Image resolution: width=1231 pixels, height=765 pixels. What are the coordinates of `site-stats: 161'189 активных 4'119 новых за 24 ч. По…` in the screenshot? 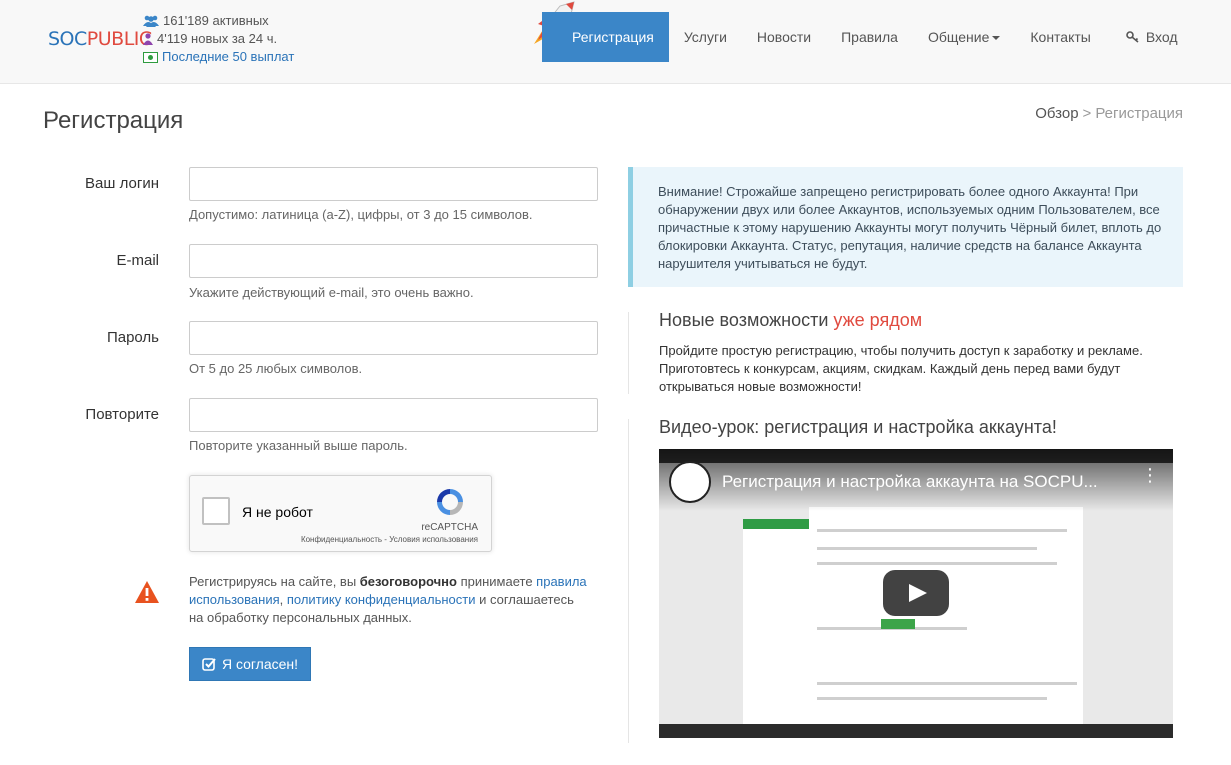 It's located at (218, 39).